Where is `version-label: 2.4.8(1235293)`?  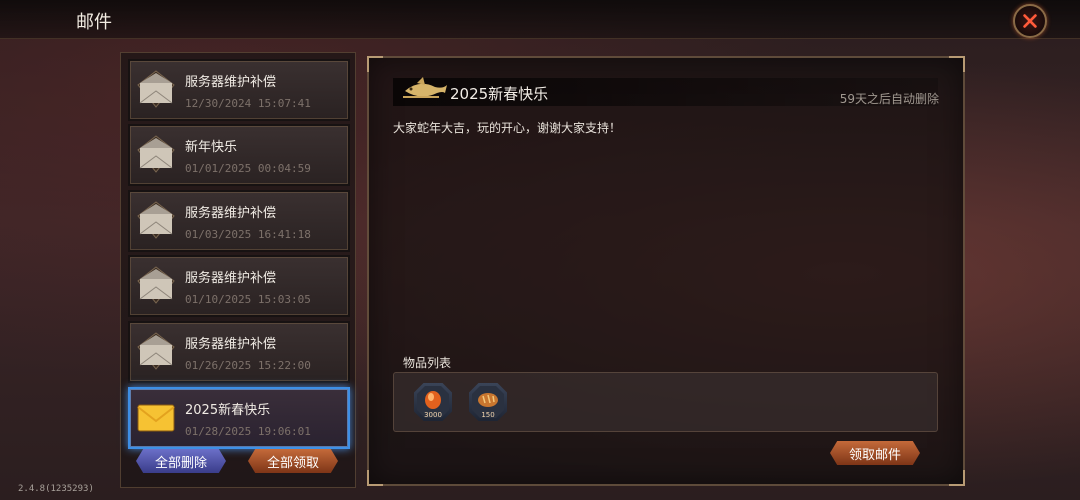
version-label: 2.4.8(1235293) is located at coordinates (56, 489).